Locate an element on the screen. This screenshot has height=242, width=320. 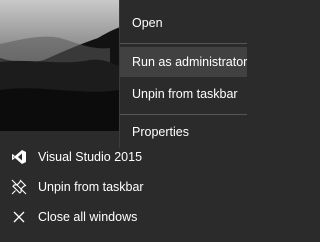
jump-item-unpin-label: Unpin from taskbar is located at coordinates (91, 187).